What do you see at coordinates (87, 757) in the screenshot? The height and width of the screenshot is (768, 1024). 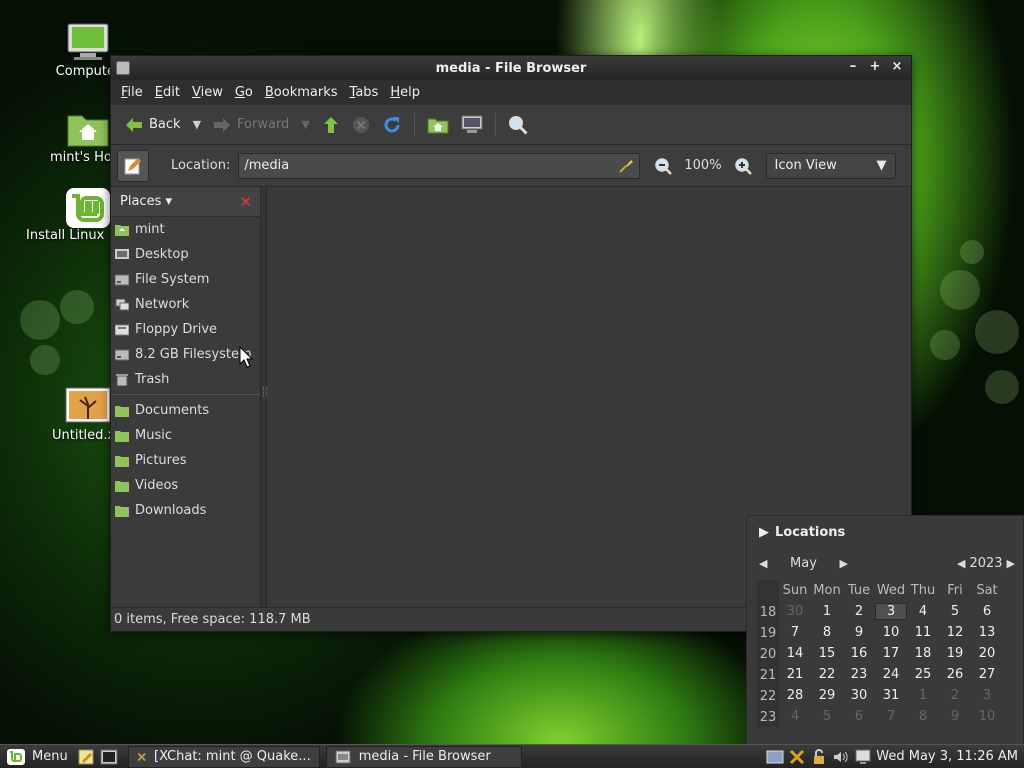 I see `text-editor-launcher-icon` at bounding box center [87, 757].